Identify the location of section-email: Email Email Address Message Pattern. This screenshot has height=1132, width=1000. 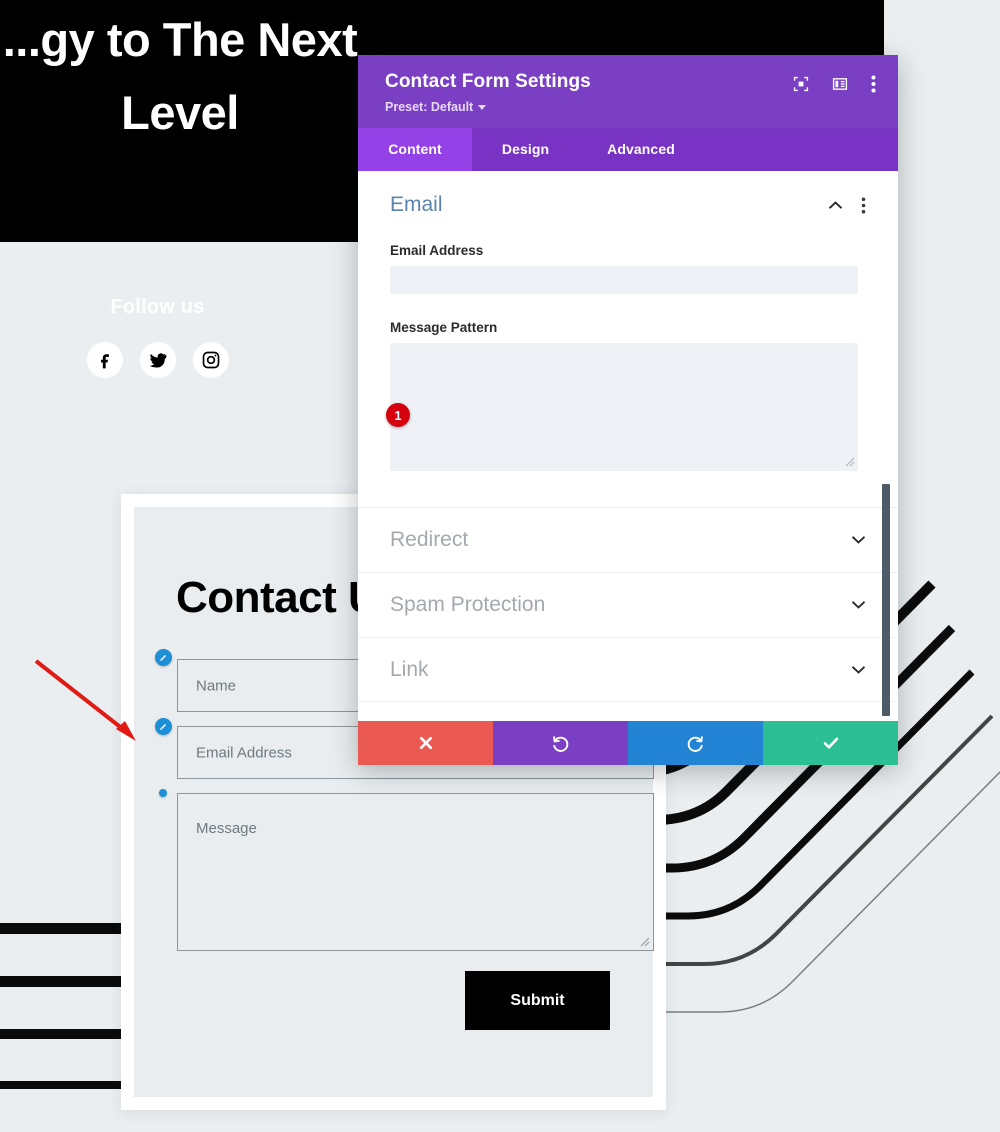
(628, 321).